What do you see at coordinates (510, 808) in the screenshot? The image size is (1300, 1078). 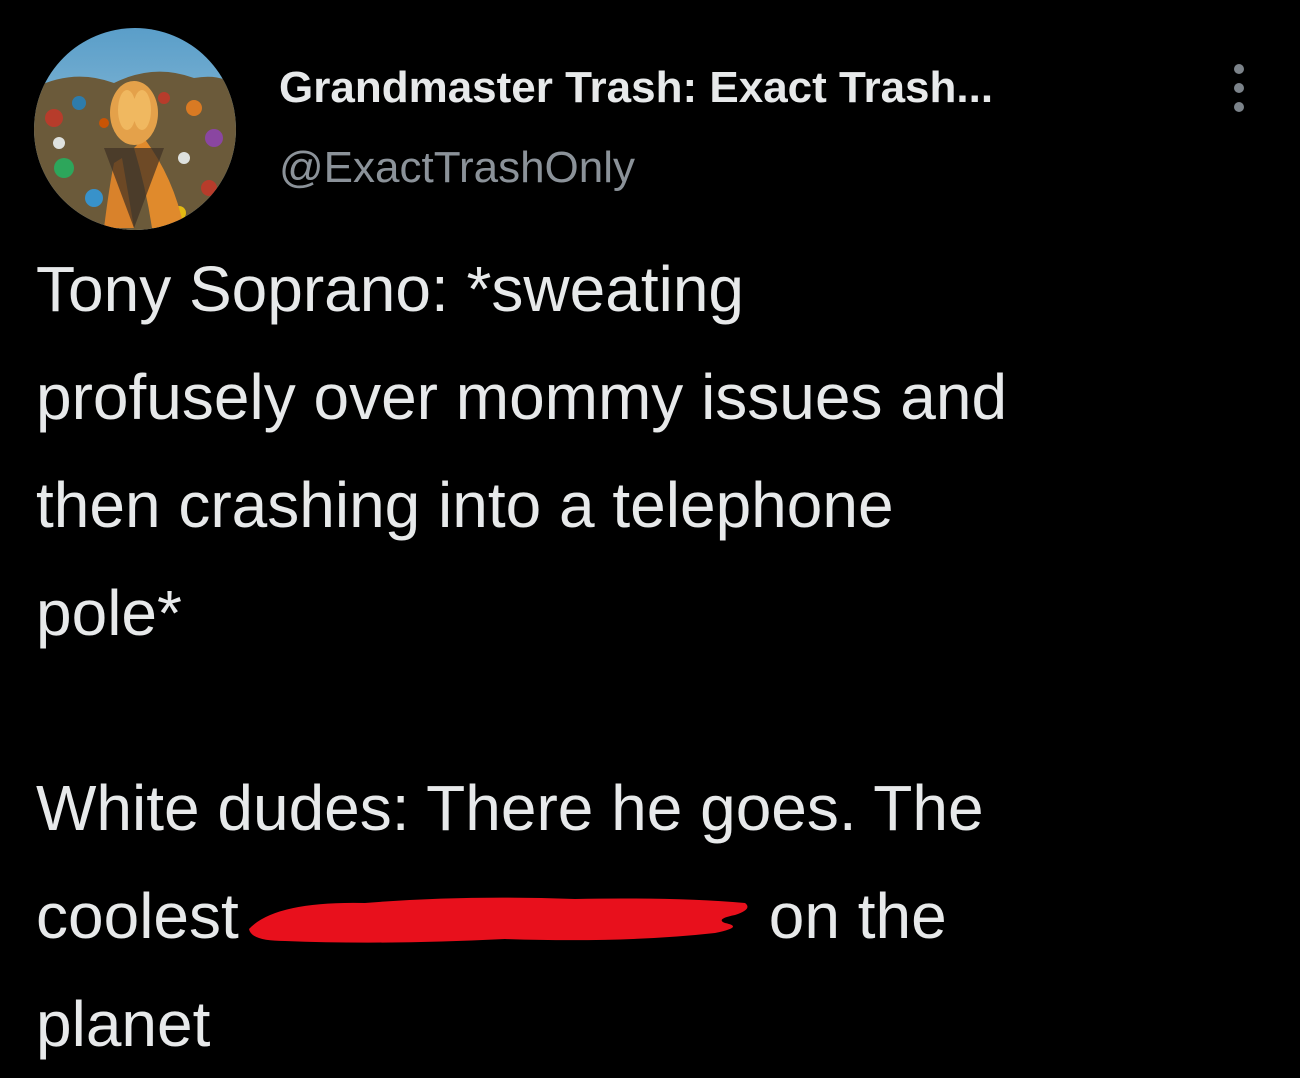 I see `tweet-text-line: White dudes: There he goes. The` at bounding box center [510, 808].